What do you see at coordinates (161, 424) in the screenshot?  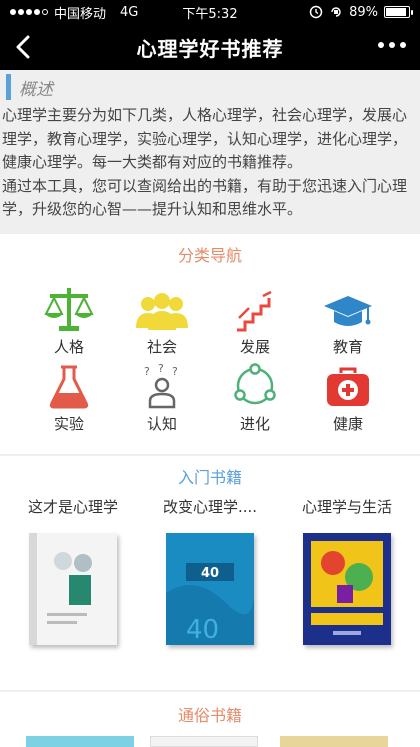 I see `category-label: 认知` at bounding box center [161, 424].